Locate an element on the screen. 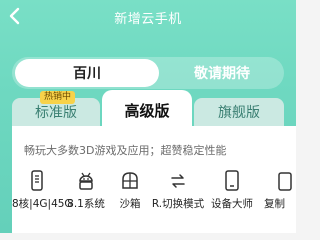  feature-label: 设备大师 is located at coordinates (232, 204).